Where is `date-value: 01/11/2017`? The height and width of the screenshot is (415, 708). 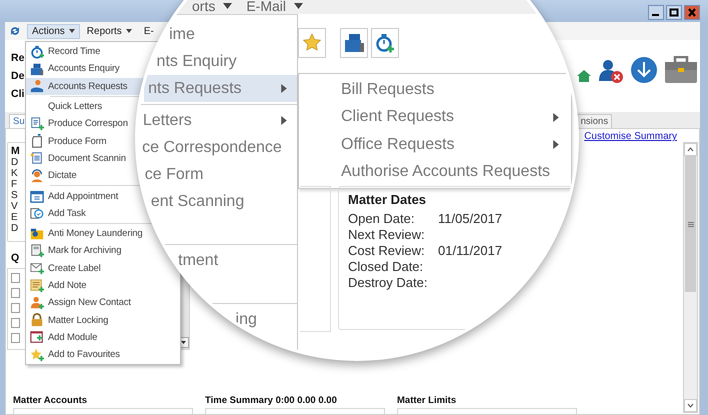 date-value: 01/11/2017 is located at coordinates (470, 250).